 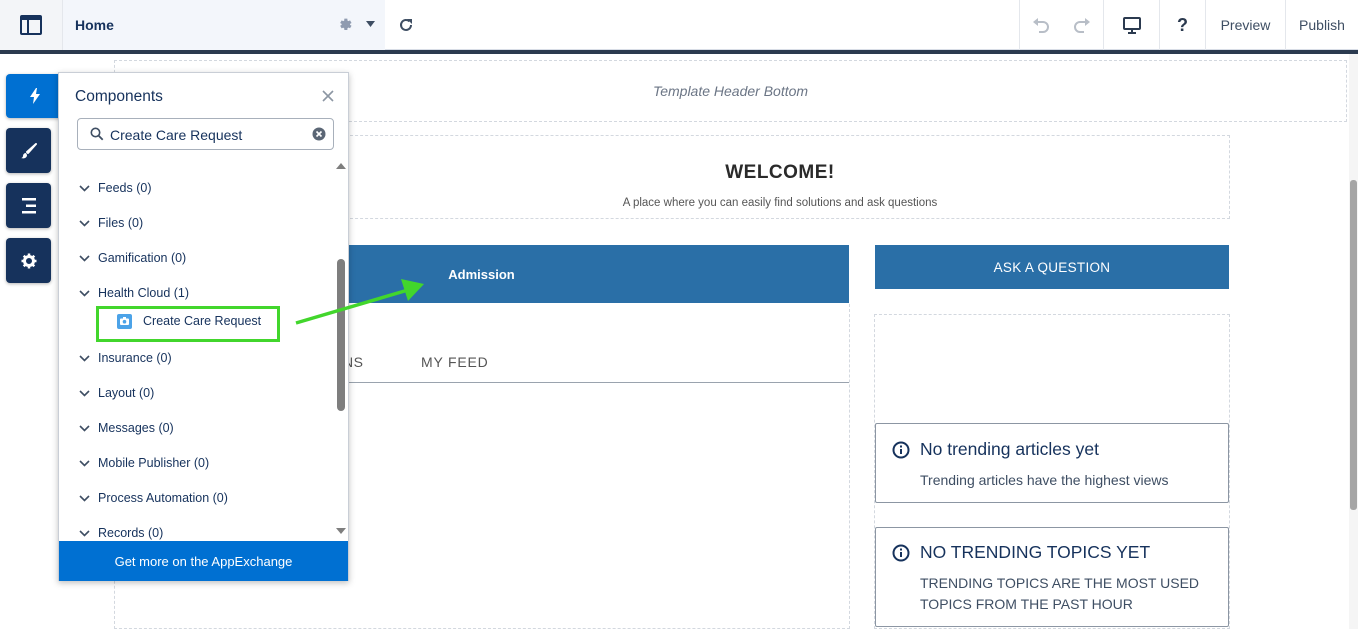 I want to click on card-subtitle-line-2: TOPICS FROM THE PAST HOUR, so click(x=1026, y=604).